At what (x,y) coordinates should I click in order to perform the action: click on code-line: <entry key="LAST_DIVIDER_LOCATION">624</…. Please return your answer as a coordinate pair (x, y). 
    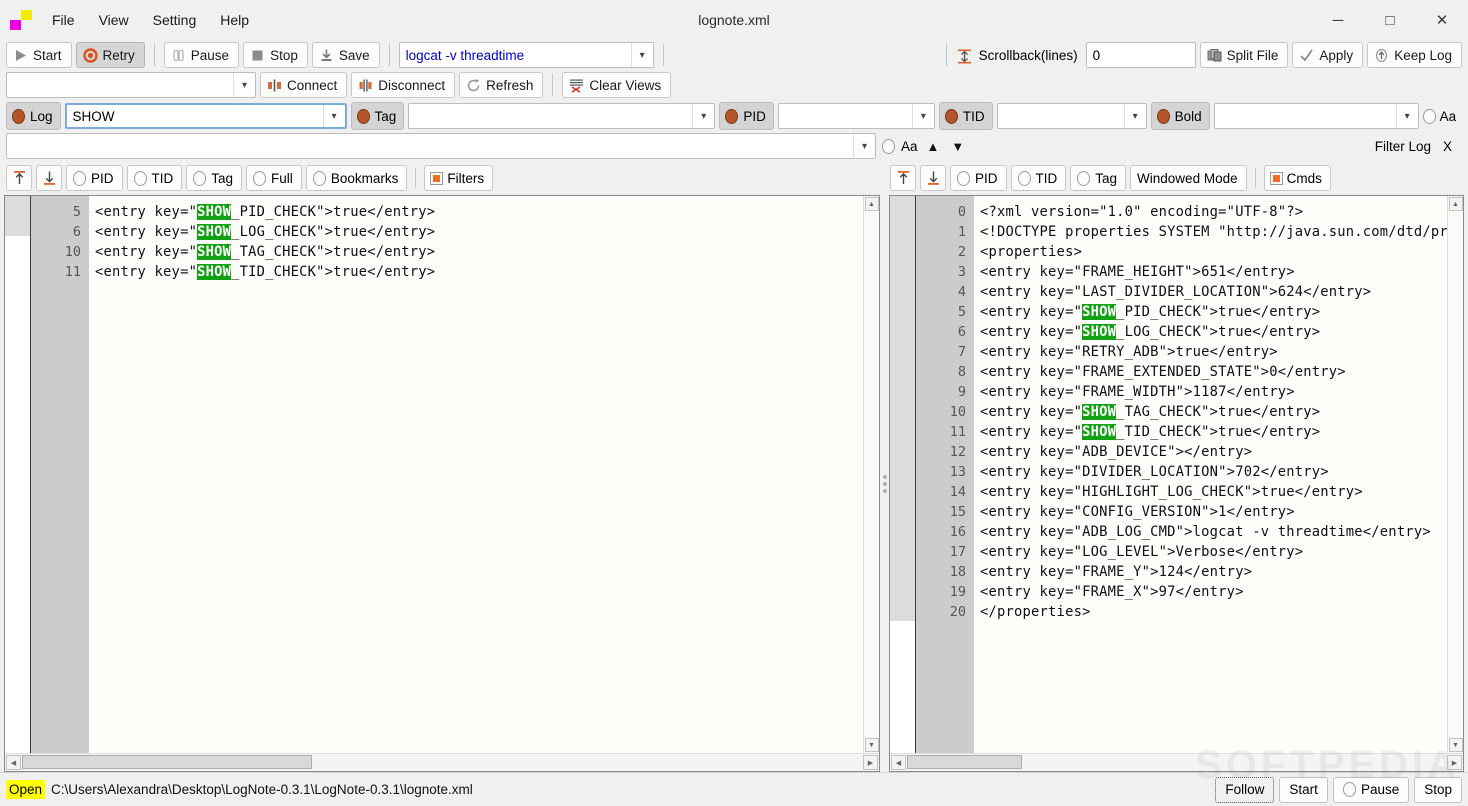
    Looking at the image, I should click on (1213, 292).